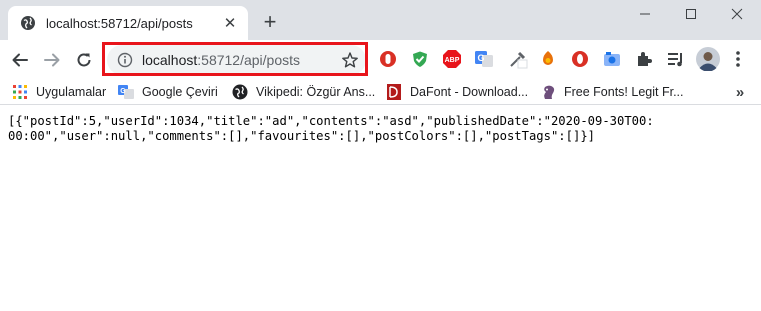  What do you see at coordinates (380, 20) in the screenshot?
I see `tab-strip: localhost:58712/api/posts ✕ +` at bounding box center [380, 20].